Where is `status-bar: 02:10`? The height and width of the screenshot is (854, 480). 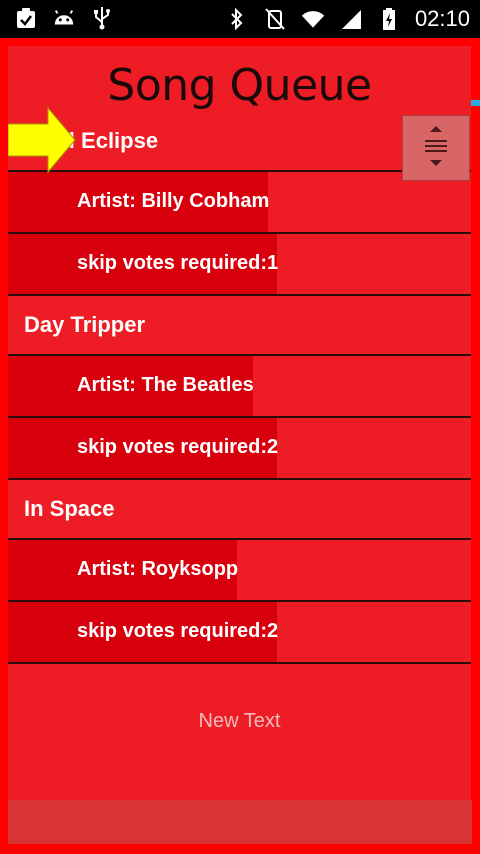
status-bar: 02:10 is located at coordinates (240, 19).